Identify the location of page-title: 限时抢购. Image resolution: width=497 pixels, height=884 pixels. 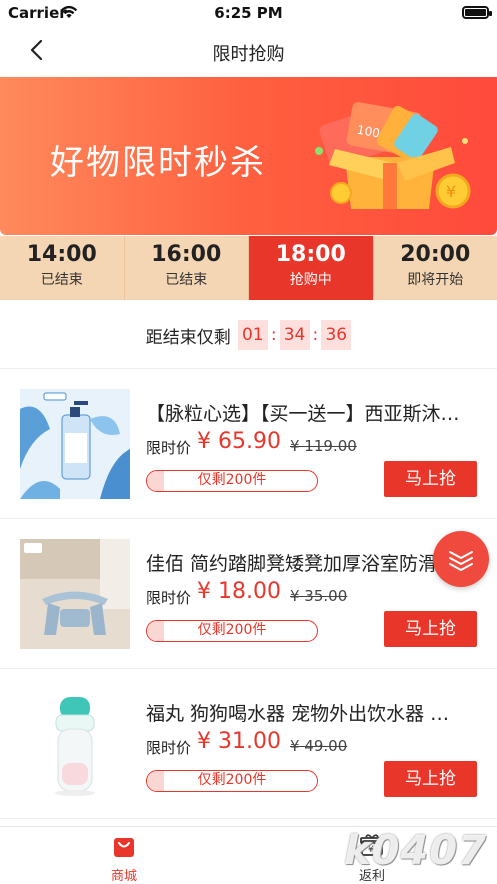
(248, 53).